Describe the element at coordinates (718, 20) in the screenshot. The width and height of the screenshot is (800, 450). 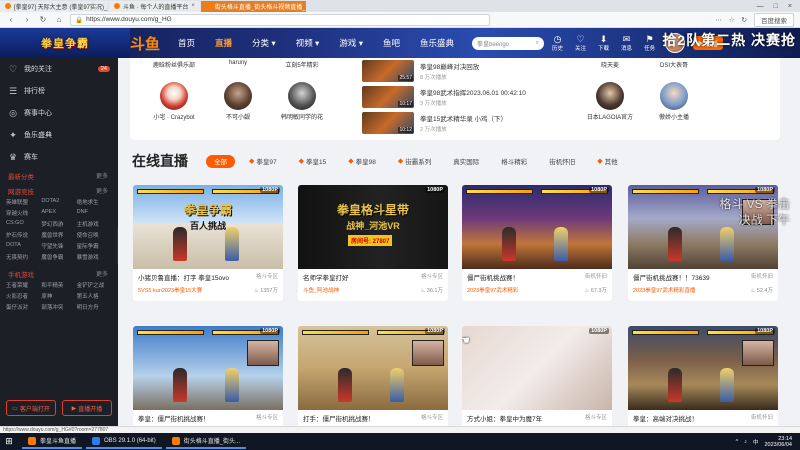
I see `more-icon: ⋯` at that location.